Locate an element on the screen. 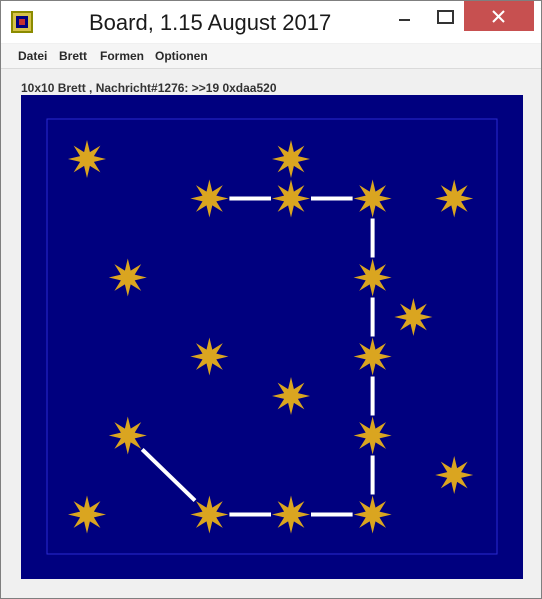  maximize-icon is located at coordinates (445, 17).